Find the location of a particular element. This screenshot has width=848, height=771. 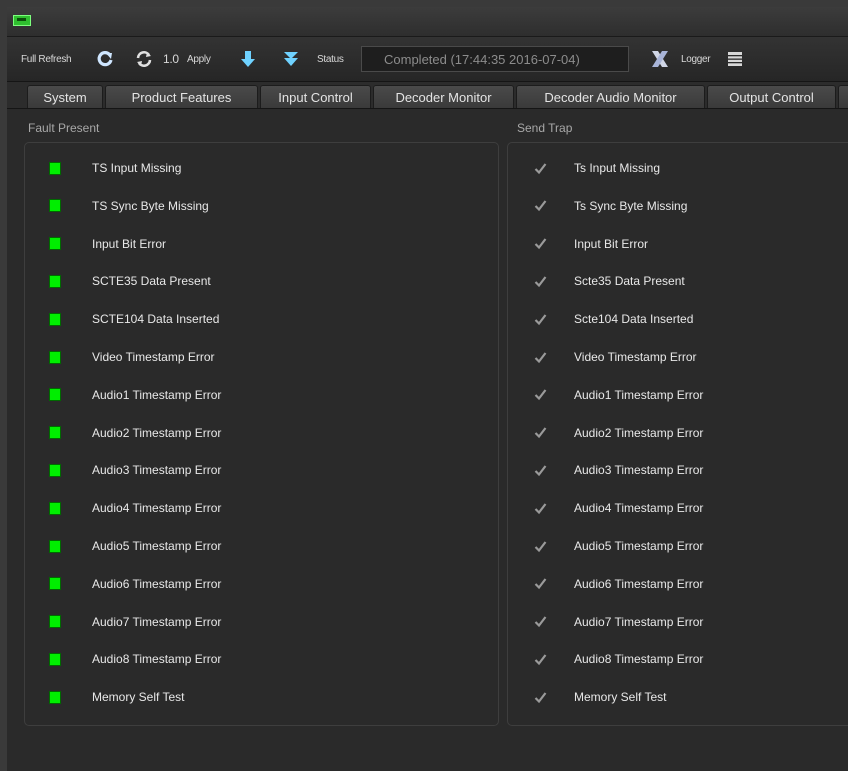

double-download-arrow-icon is located at coordinates (291, 59).